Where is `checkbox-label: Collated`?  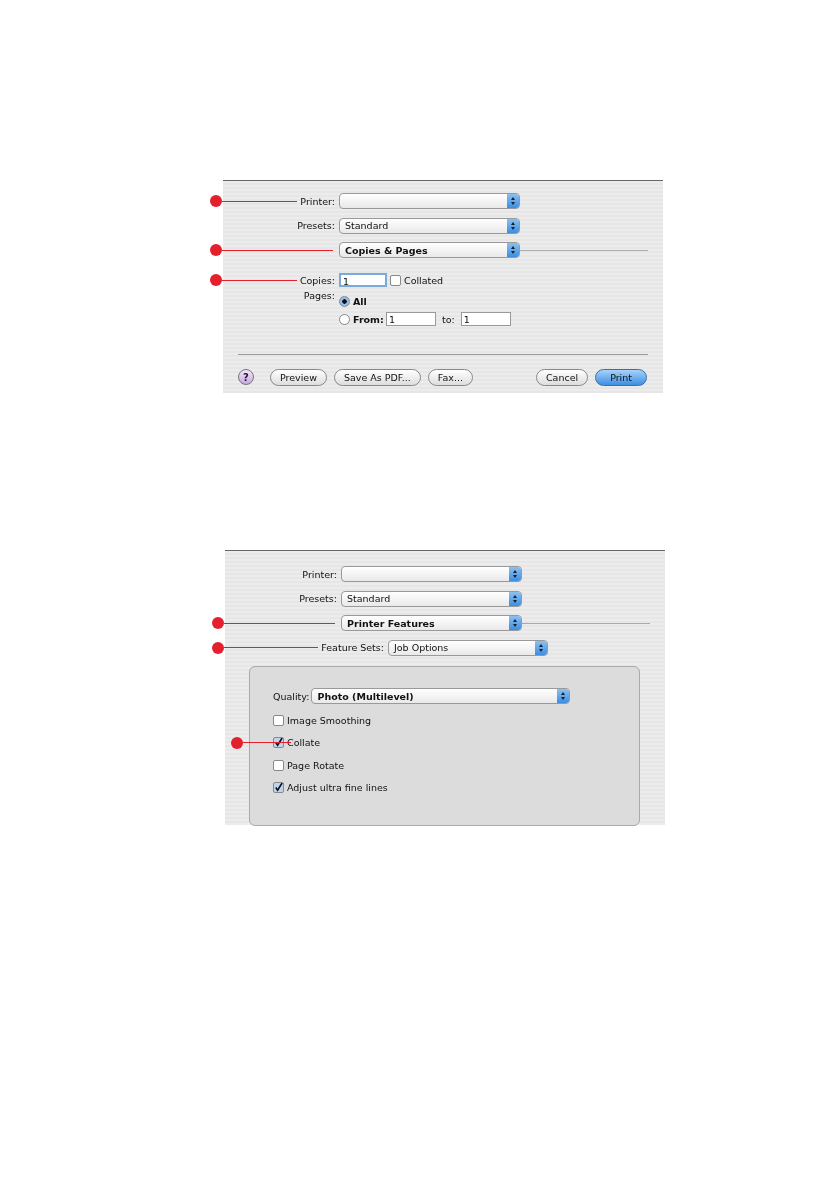 checkbox-label: Collated is located at coordinates (424, 280).